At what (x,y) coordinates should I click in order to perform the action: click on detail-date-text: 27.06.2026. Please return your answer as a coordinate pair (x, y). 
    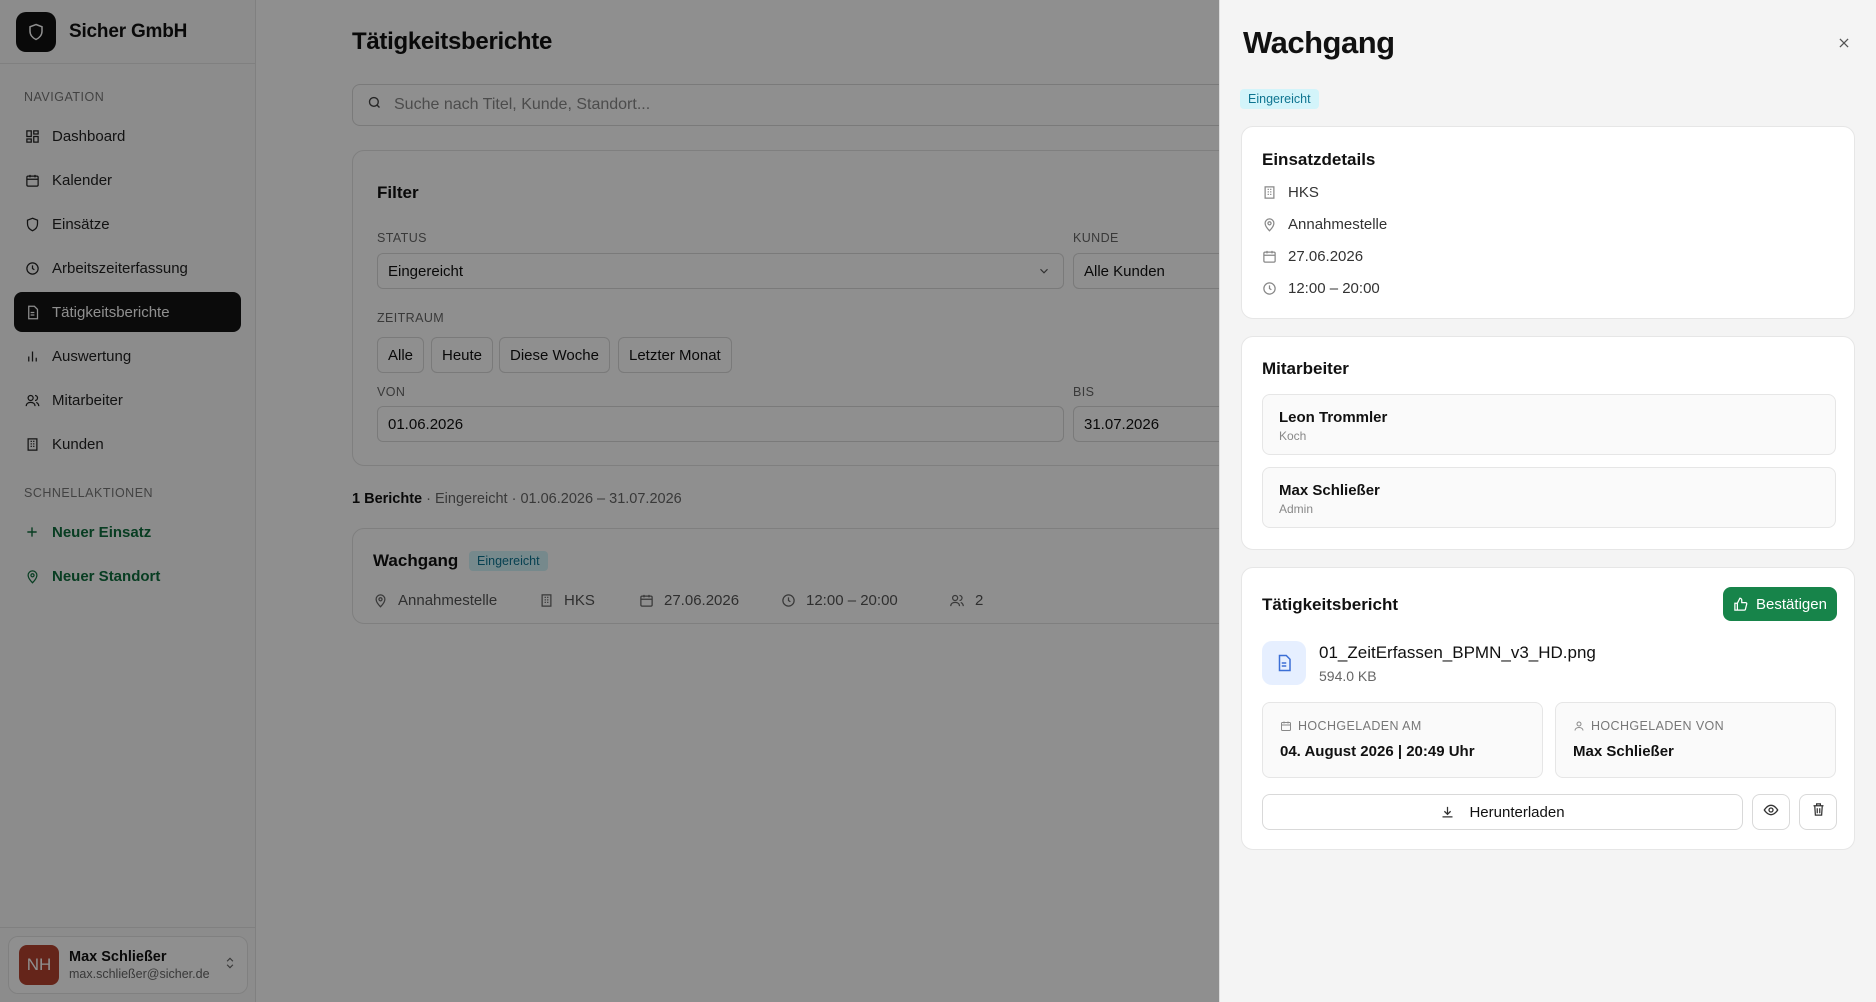
    Looking at the image, I should click on (1326, 256).